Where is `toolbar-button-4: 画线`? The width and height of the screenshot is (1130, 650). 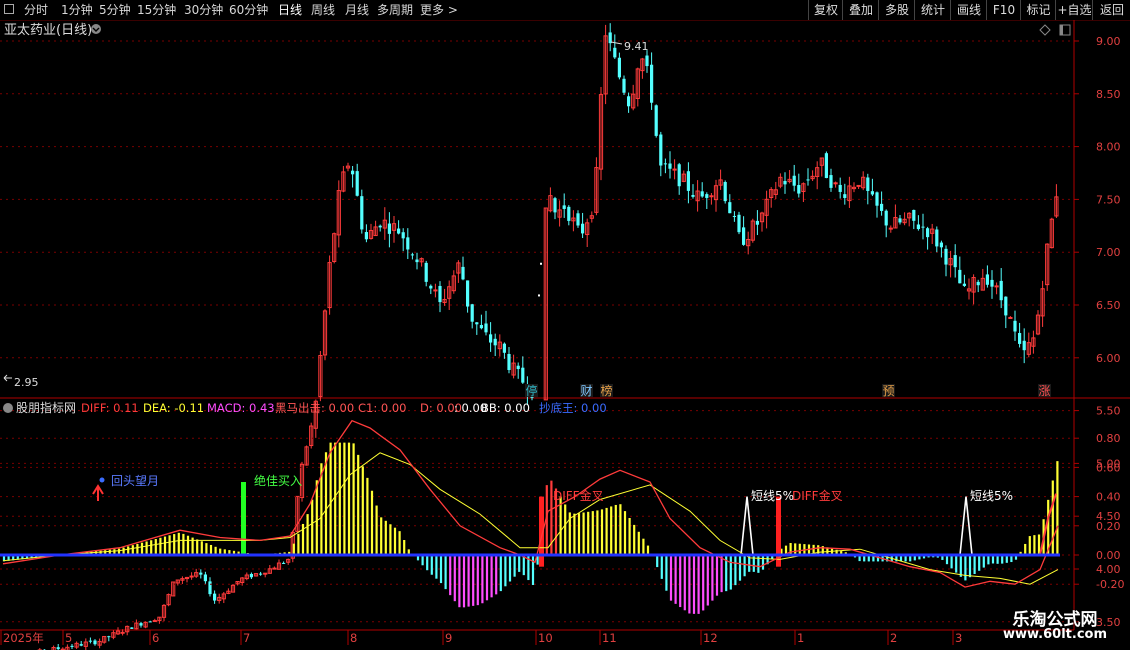 toolbar-button-4: 画线 is located at coordinates (968, 10).